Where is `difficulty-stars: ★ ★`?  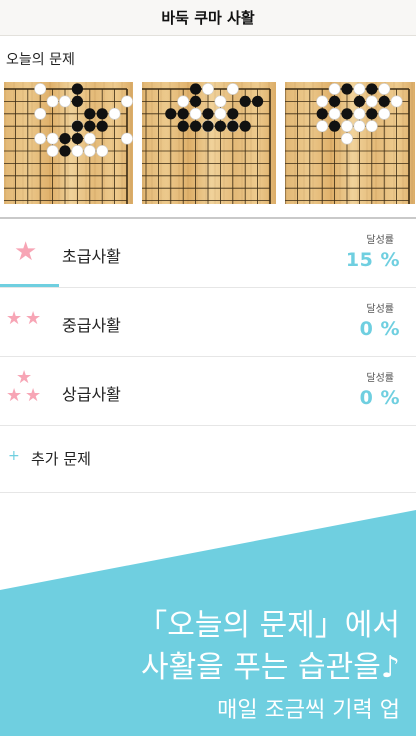 difficulty-stars: ★ ★ is located at coordinates (26, 322).